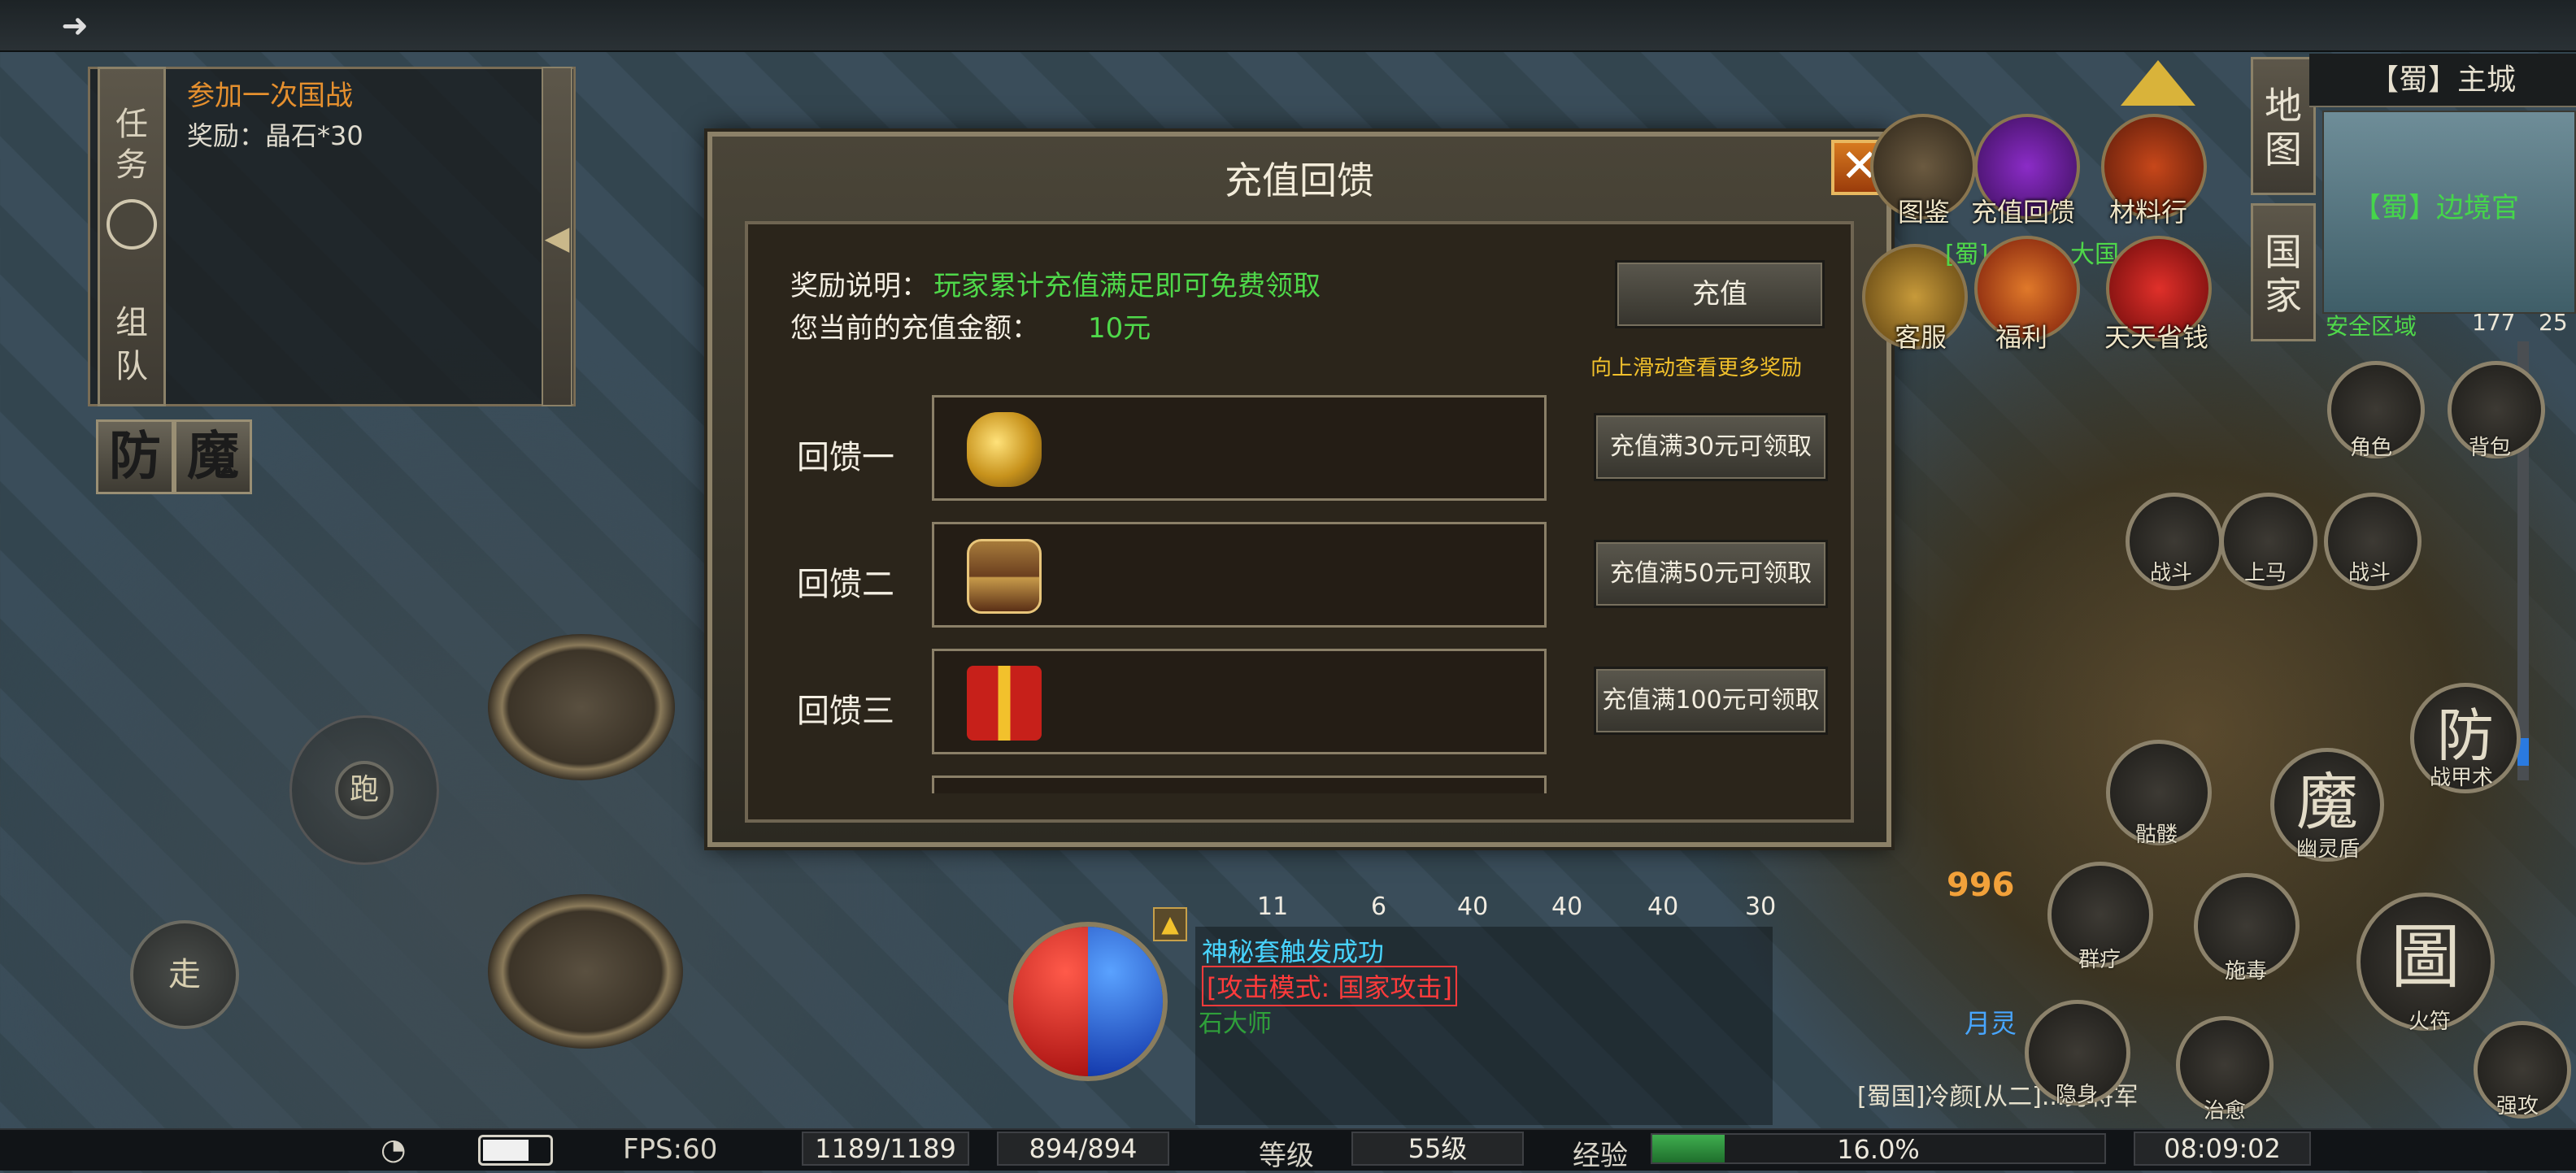 This screenshot has width=2576, height=1173. What do you see at coordinates (1981, 885) in the screenshot?
I see `damage-number: 996` at bounding box center [1981, 885].